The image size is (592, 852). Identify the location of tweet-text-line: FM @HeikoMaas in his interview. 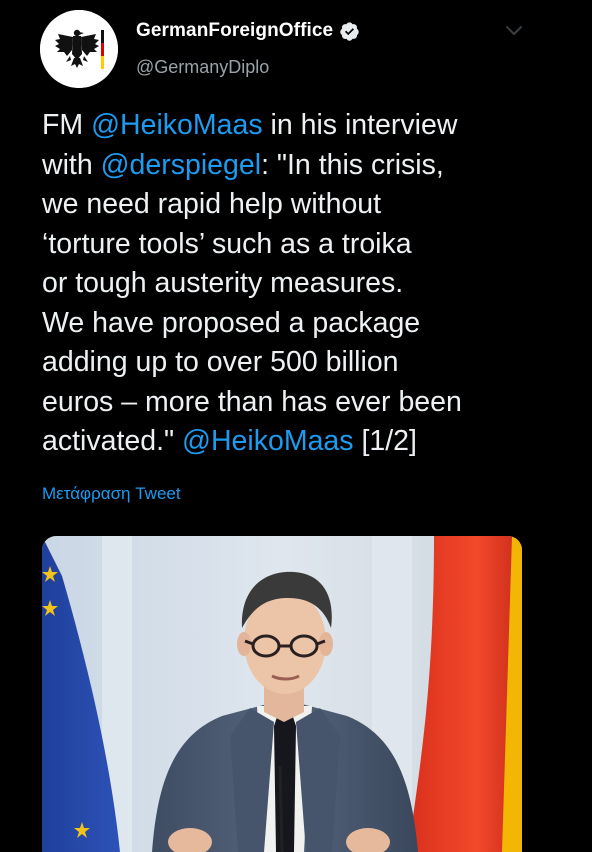
(302, 126).